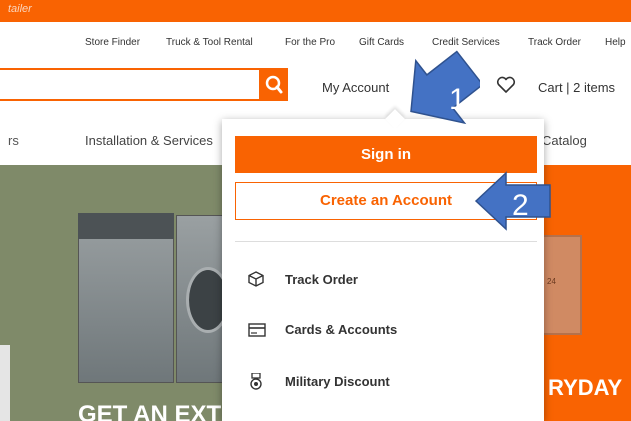 This screenshot has width=631, height=421. Describe the element at coordinates (355, 87) in the screenshot. I see `my-account-link: My Account` at that location.